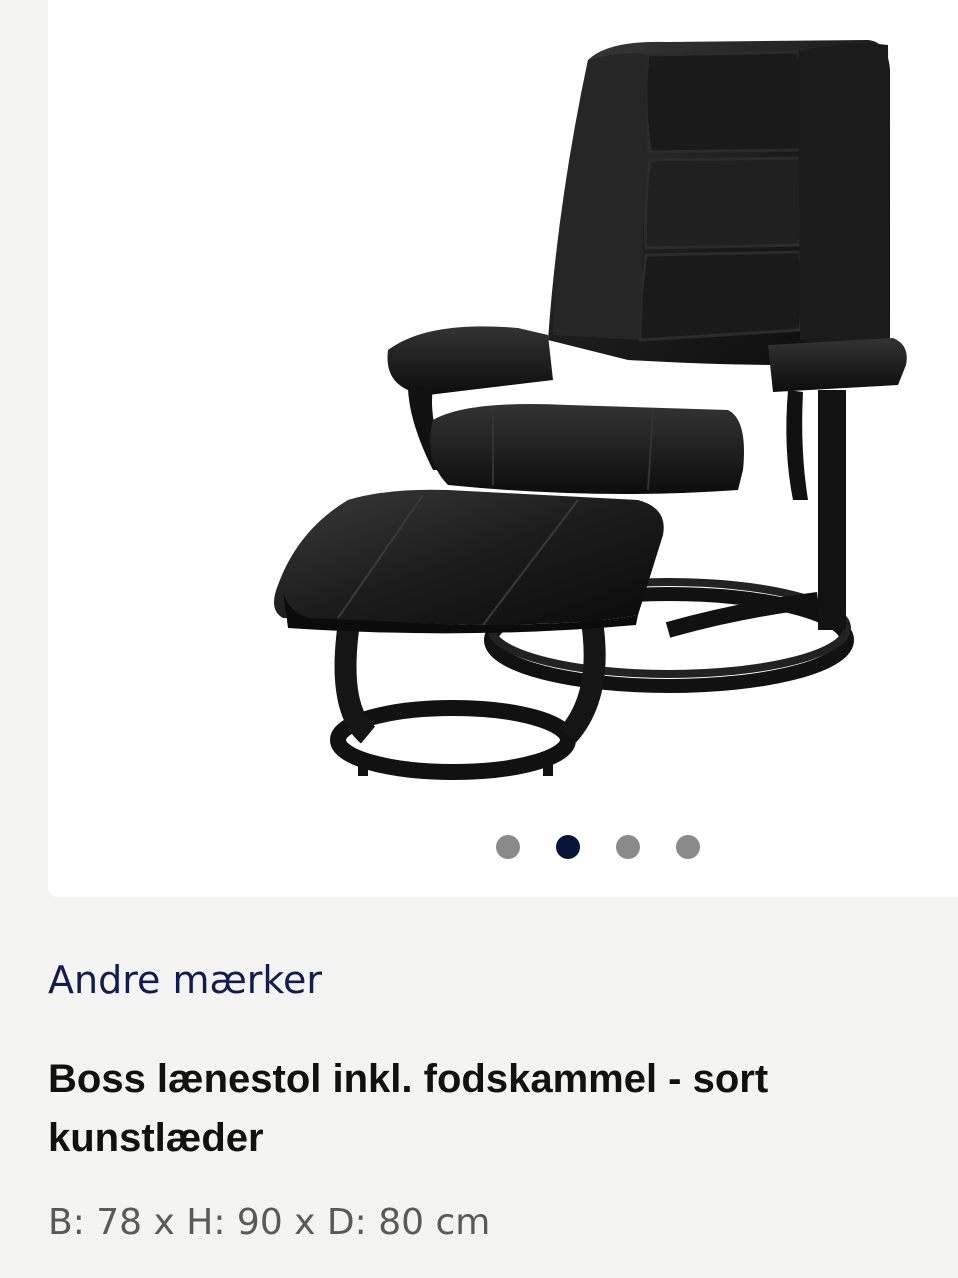 This screenshot has width=958, height=1278. What do you see at coordinates (185, 980) in the screenshot?
I see `brand-link: Andre mærker` at bounding box center [185, 980].